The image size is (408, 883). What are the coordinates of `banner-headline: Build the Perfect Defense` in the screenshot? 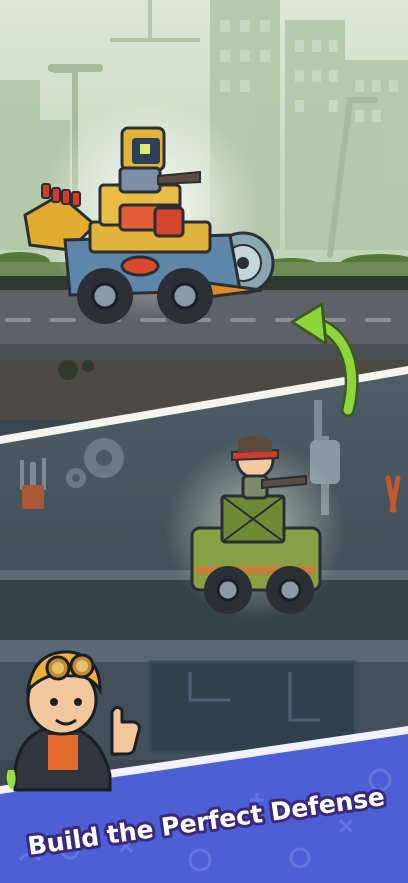 It's located at (206, 821).